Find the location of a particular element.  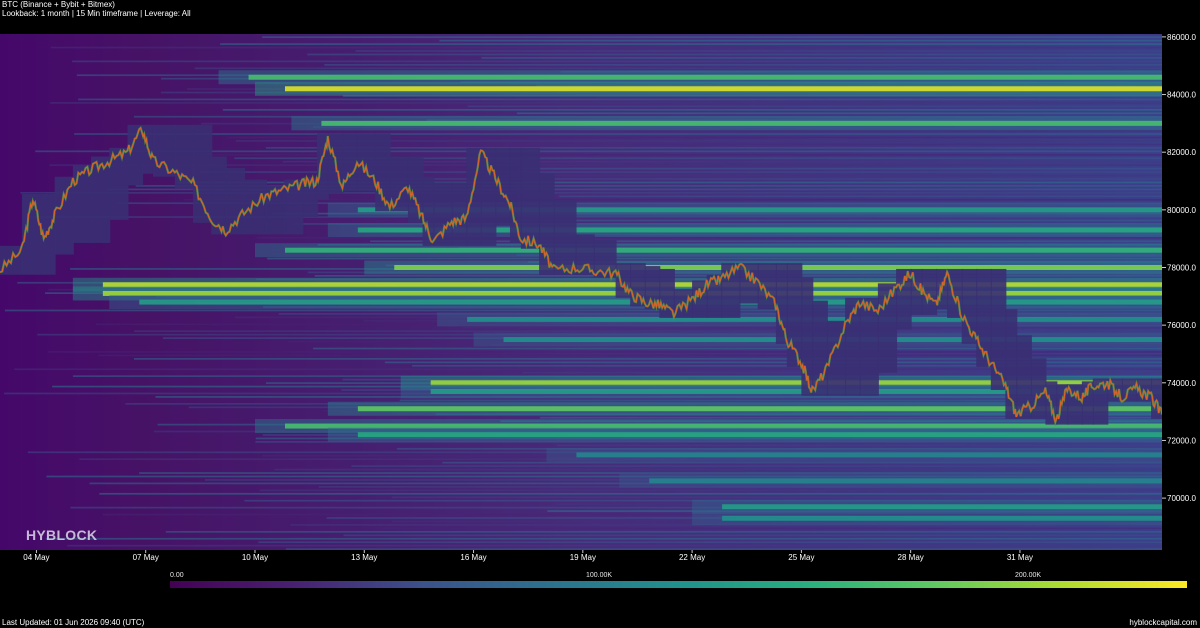

x-tick-label: 07 May is located at coordinates (146, 557).